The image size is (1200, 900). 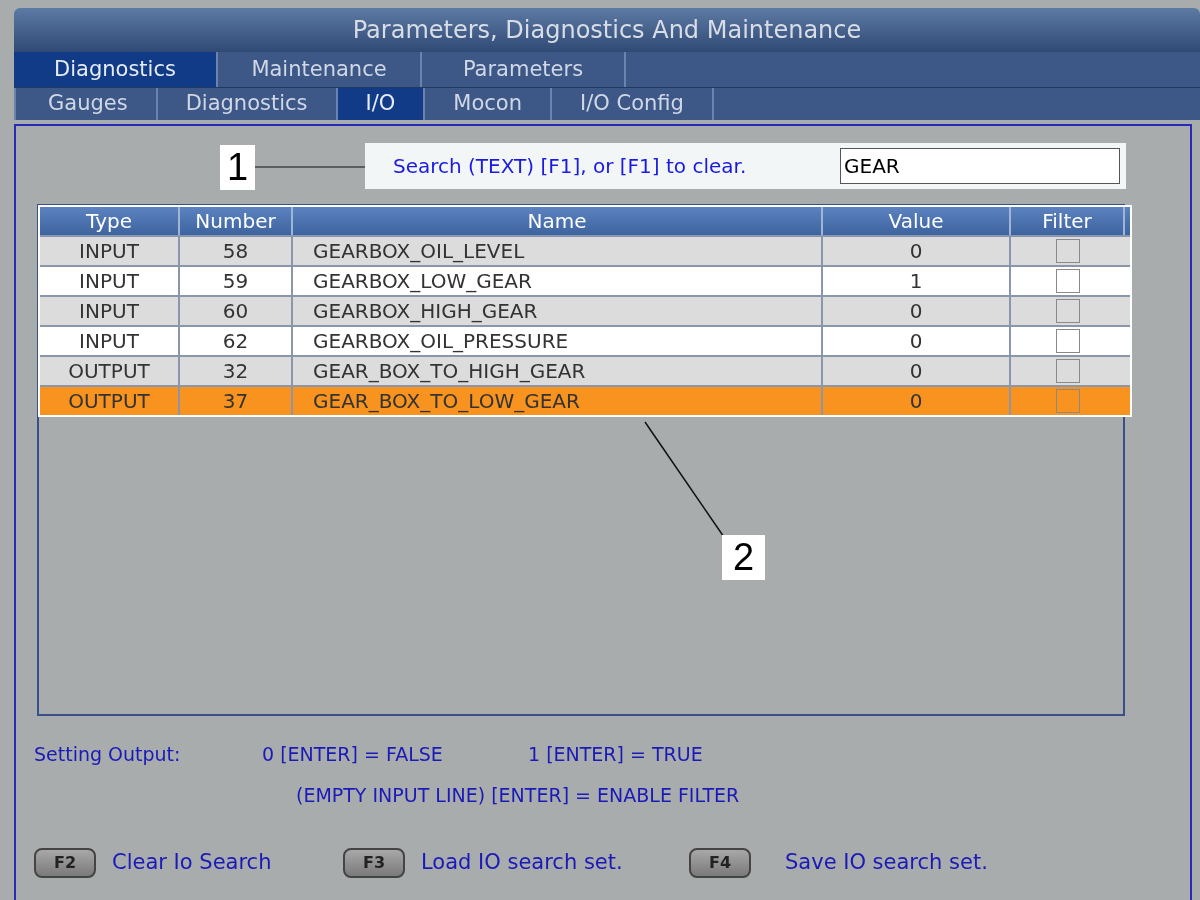 I want to click on table-row: OUTPUT 37 GEAR_BOX_TO_LOW_GEAR 0, so click(x=585, y=400).